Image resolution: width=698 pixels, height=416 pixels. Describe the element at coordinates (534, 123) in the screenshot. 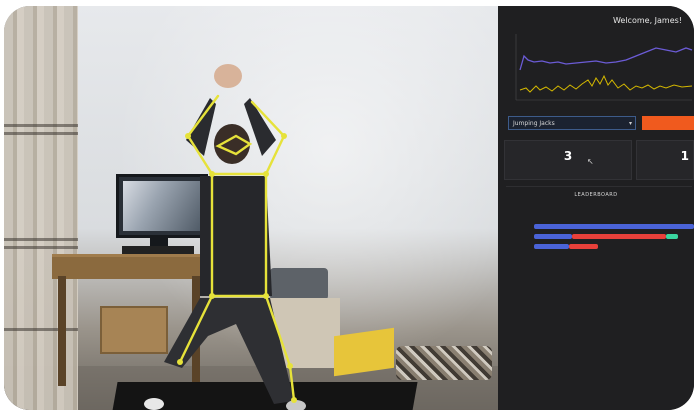

I see `exercise-select-value: Jumping Jacks` at that location.